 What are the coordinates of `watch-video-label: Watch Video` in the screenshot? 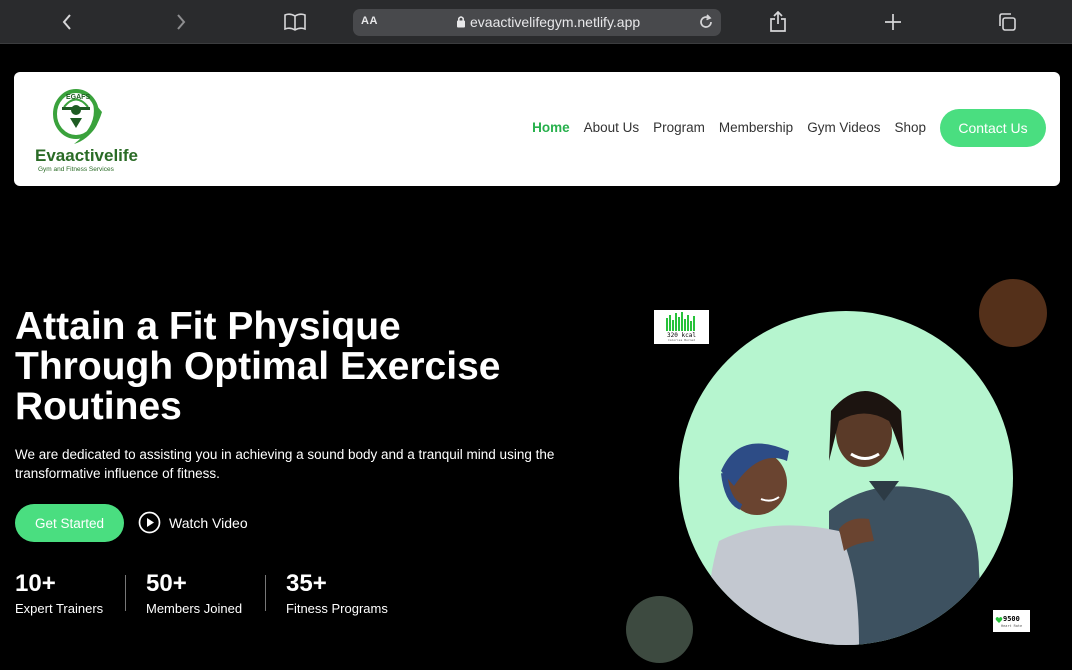 It's located at (208, 522).